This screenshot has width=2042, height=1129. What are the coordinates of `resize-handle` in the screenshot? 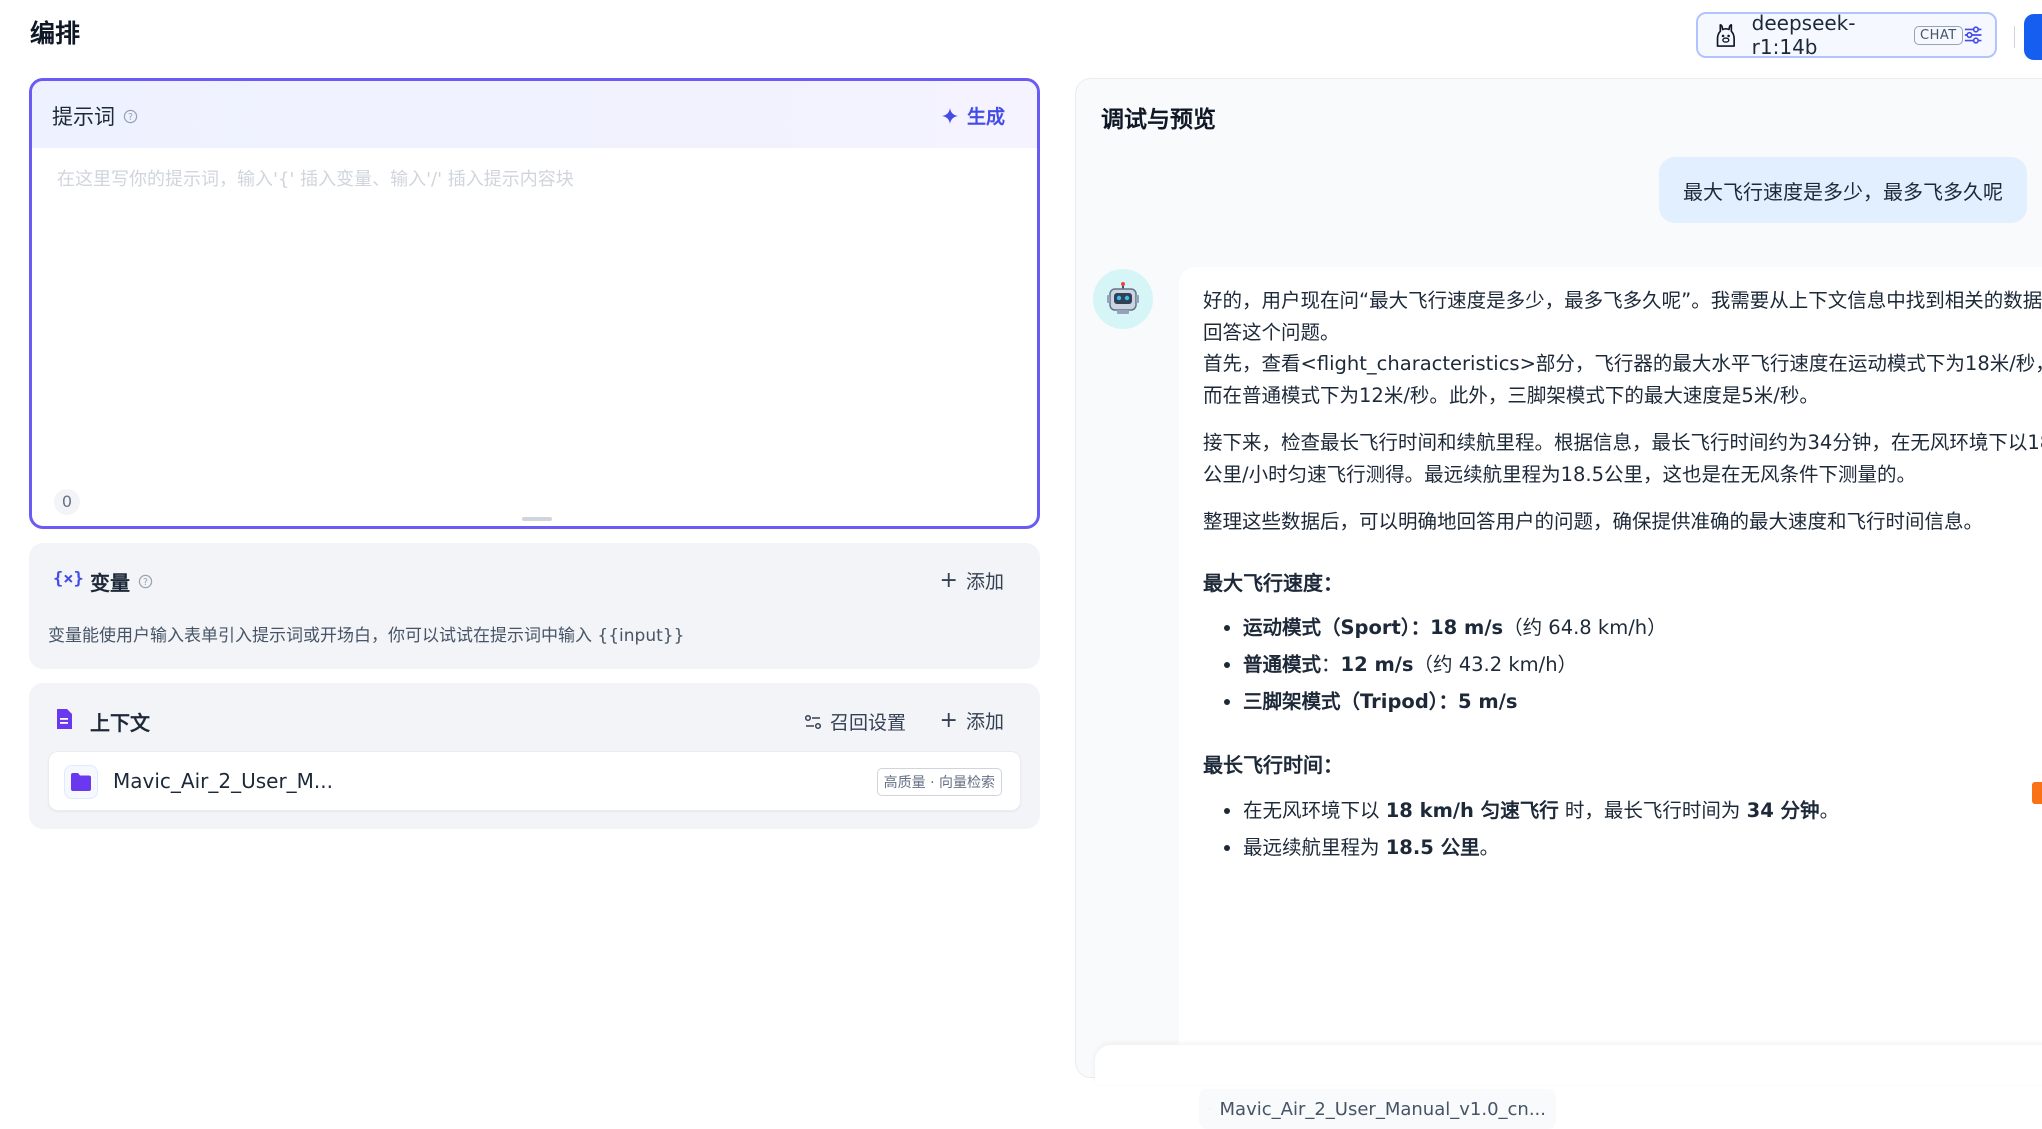 It's located at (537, 519).